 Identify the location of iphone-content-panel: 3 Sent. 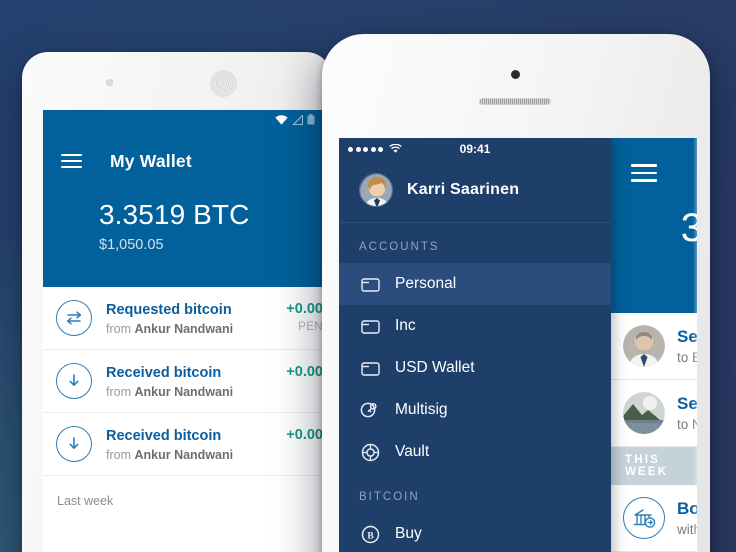
(653, 345).